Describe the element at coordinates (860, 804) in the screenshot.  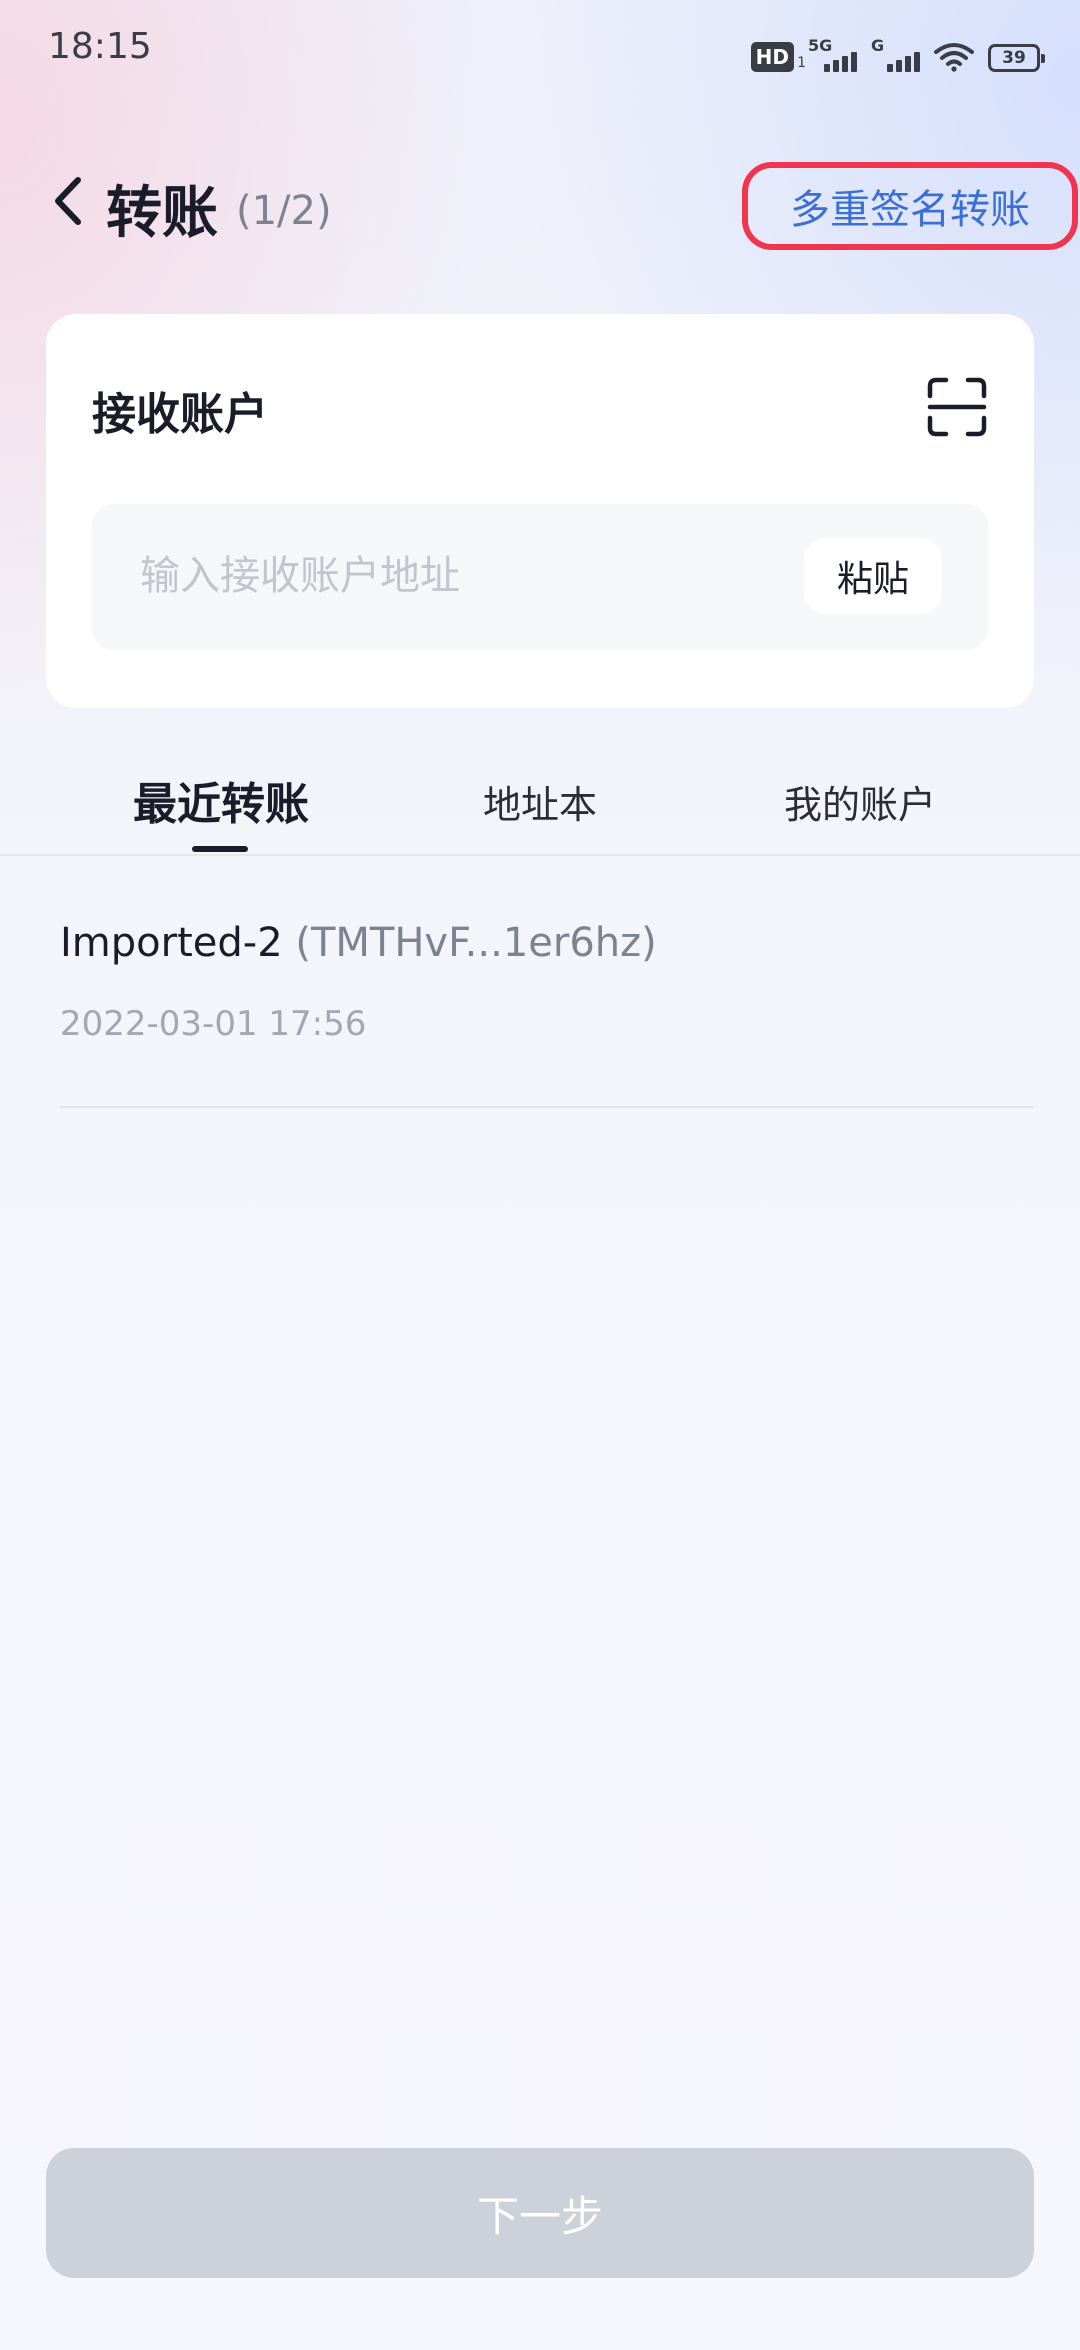
I see `tab-my-accounts: 我的账户` at that location.